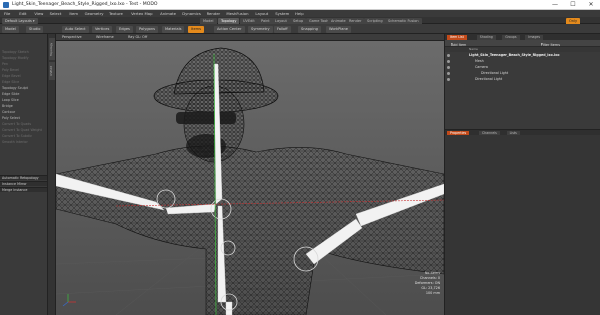 The image size is (600, 315). Describe the element at coordinates (22, 88) in the screenshot. I see `tool-topology-sculpt: Topology Sculpt` at that location.